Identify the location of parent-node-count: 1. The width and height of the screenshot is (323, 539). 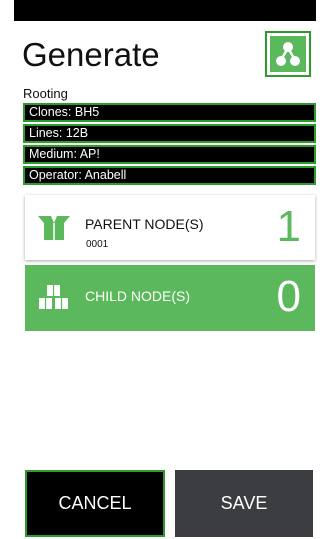
(288, 226).